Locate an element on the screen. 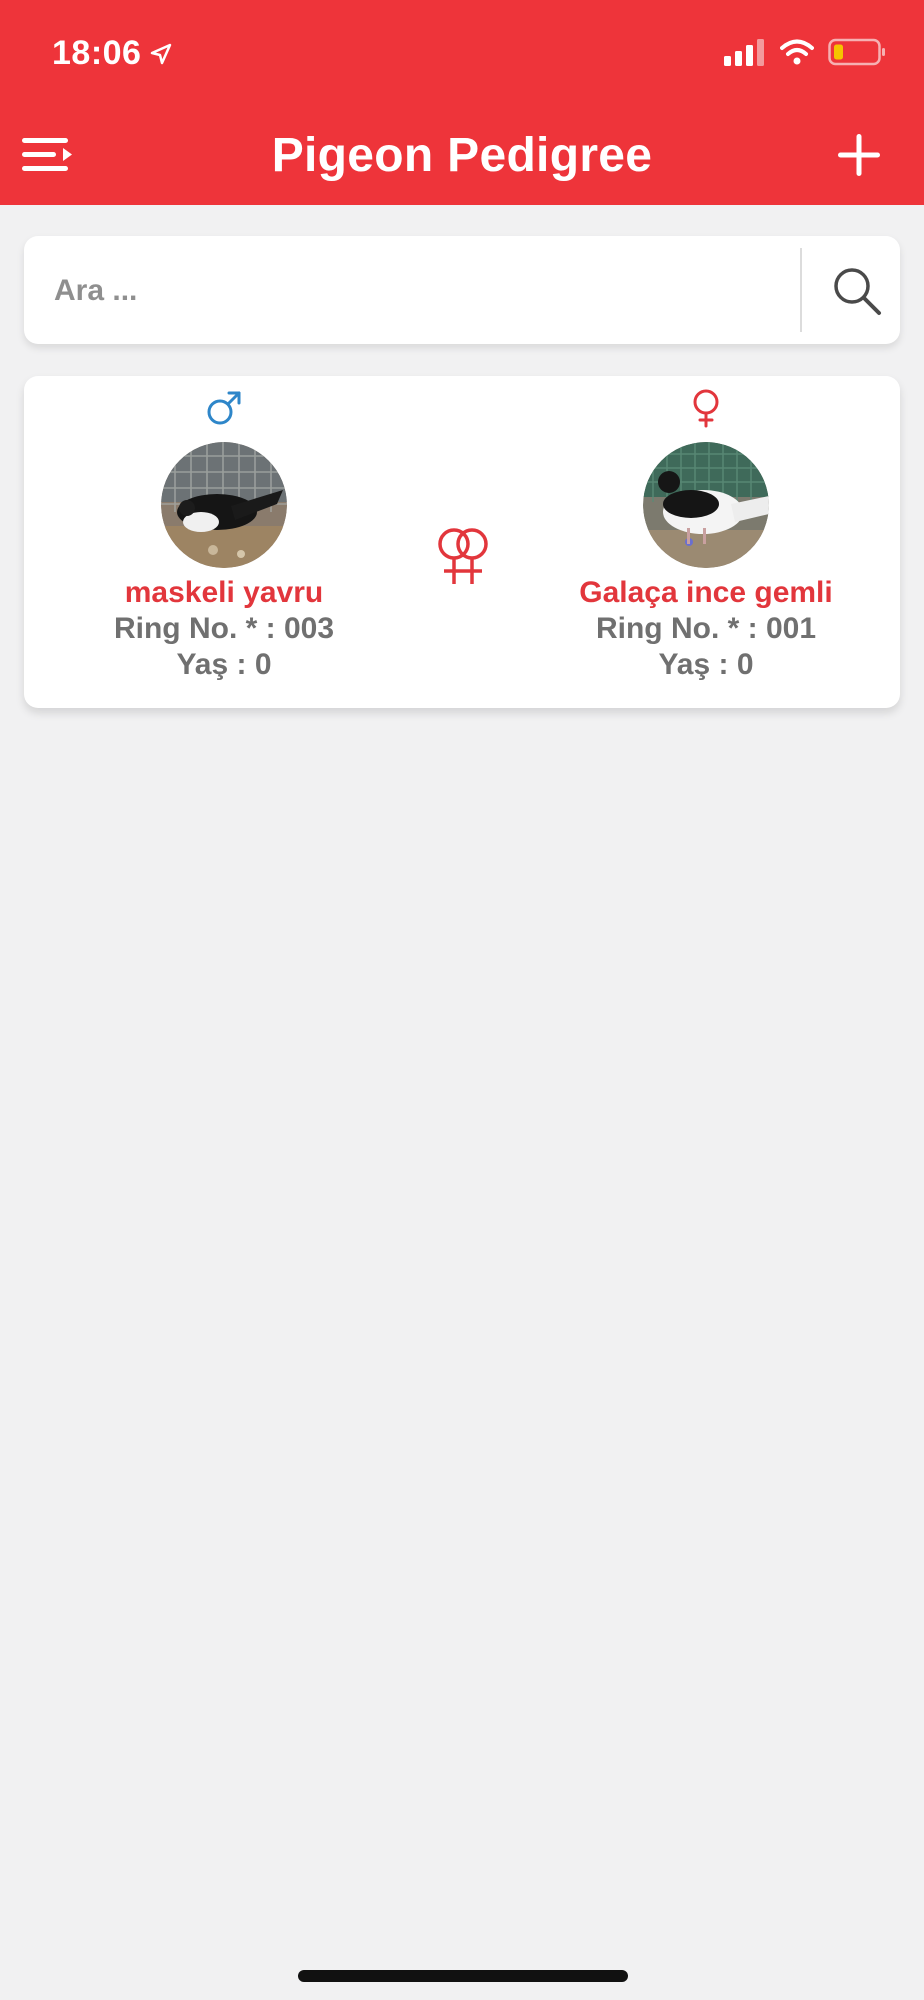 Image resolution: width=924 pixels, height=2000 pixels. signal-icon is located at coordinates (744, 52).